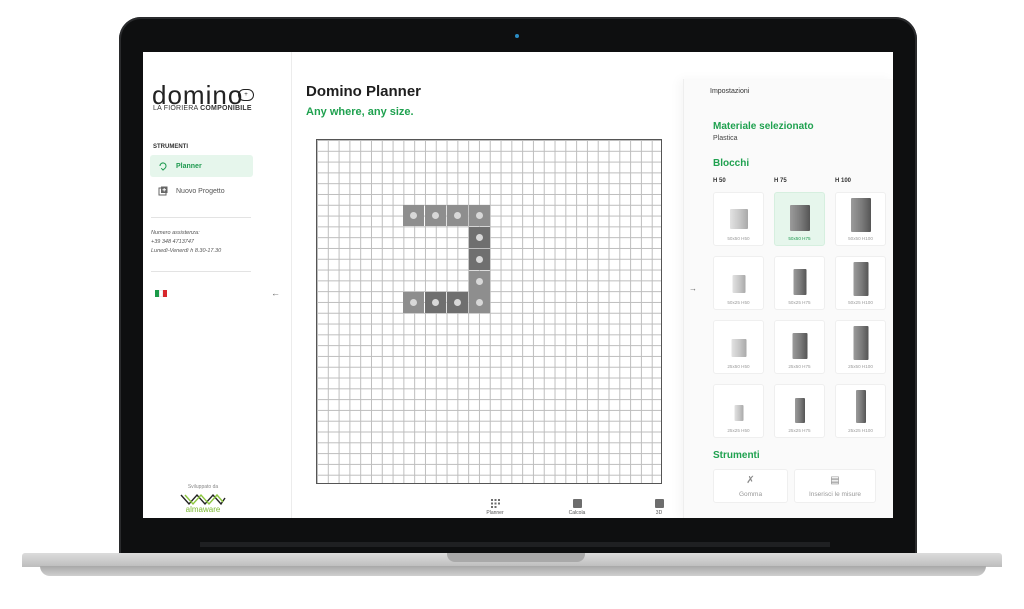 Image resolution: width=1024 pixels, height=609 pixels. Describe the element at coordinates (860, 430) in the screenshot. I see `block-label: 25x25 H100` at that location.